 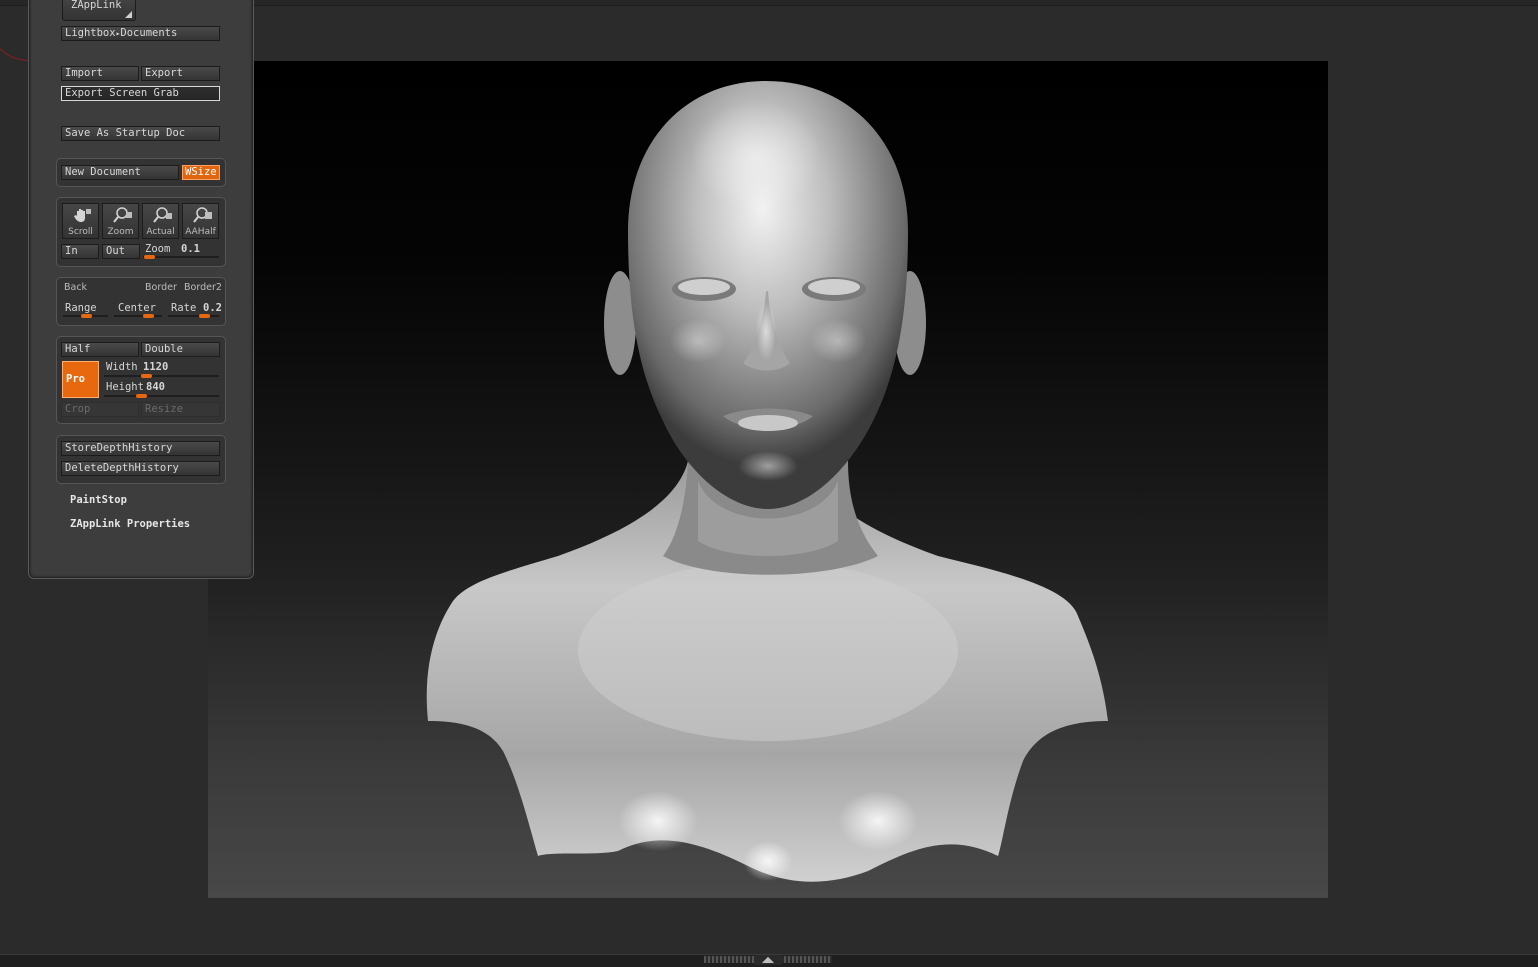 What do you see at coordinates (90, 33) in the screenshot?
I see `lightbox-label: Lightbox` at bounding box center [90, 33].